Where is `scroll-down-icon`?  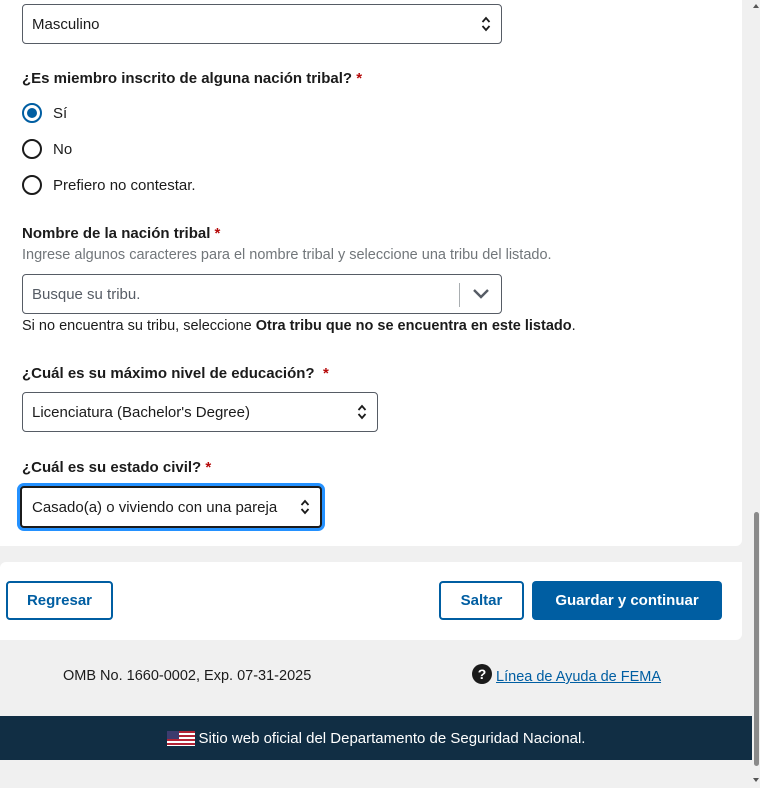 scroll-down-icon is located at coordinates (756, 780).